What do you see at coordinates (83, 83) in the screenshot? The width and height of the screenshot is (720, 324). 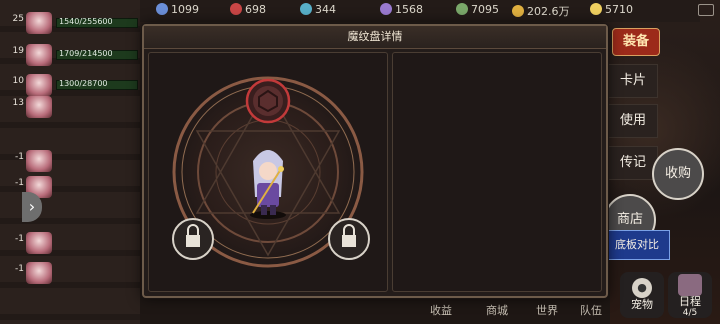 I see `hp-text: 1300/28700` at bounding box center [83, 83].